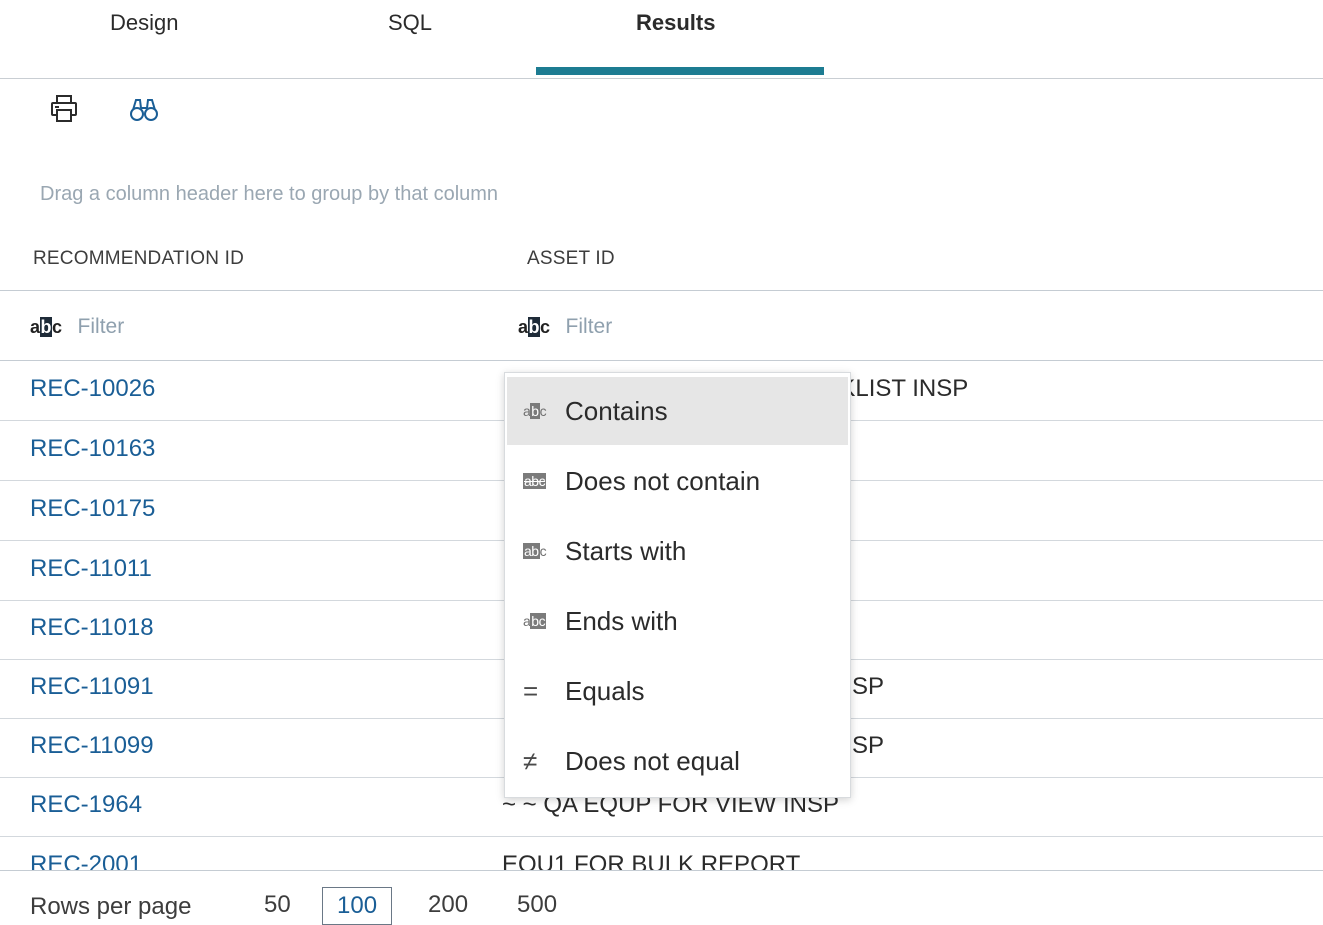 The height and width of the screenshot is (925, 1323). I want to click on header-divider, so click(661, 290).